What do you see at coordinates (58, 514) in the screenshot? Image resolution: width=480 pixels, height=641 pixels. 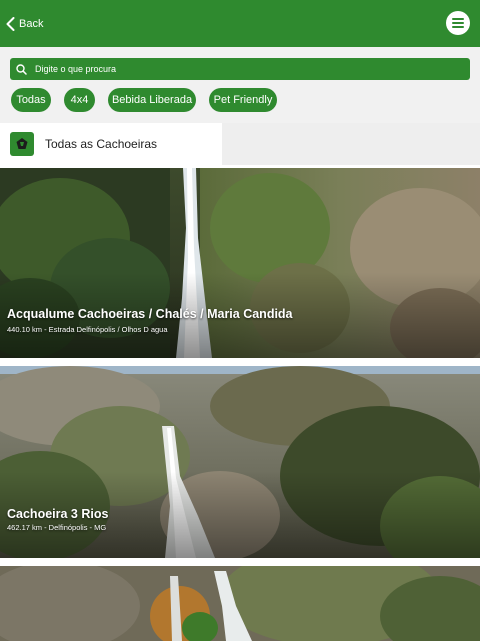 I see `card-title: Cachoeira 3 Rios` at bounding box center [58, 514].